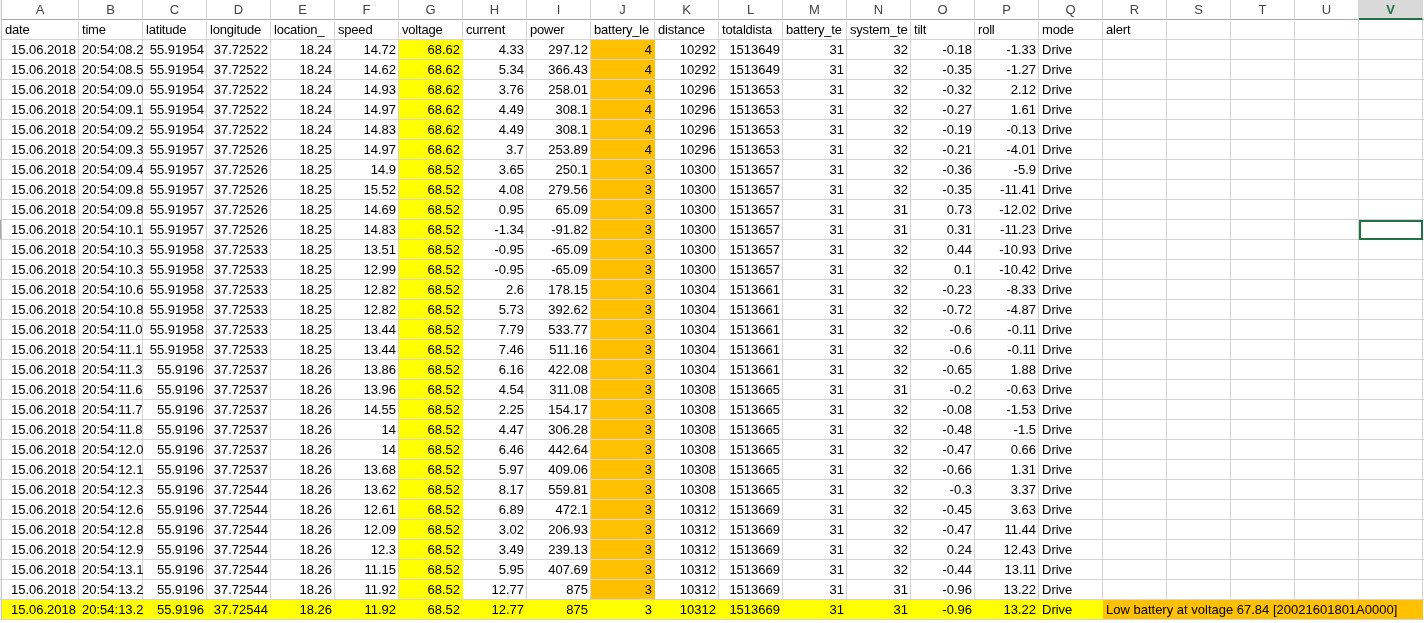 The height and width of the screenshot is (623, 1424). Describe the element at coordinates (40, 610) in the screenshot. I see `table-cell: 15.06.2018` at that location.